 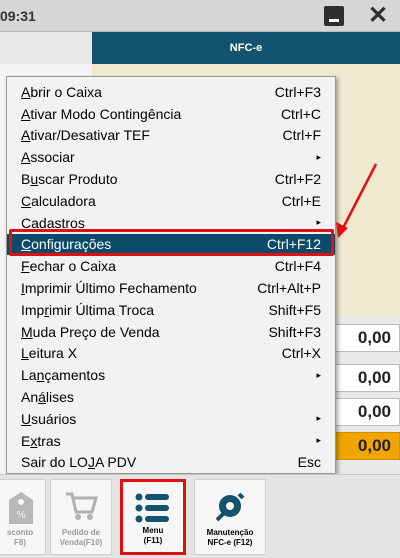 I want to click on close-icon: ✕, so click(x=378, y=15).